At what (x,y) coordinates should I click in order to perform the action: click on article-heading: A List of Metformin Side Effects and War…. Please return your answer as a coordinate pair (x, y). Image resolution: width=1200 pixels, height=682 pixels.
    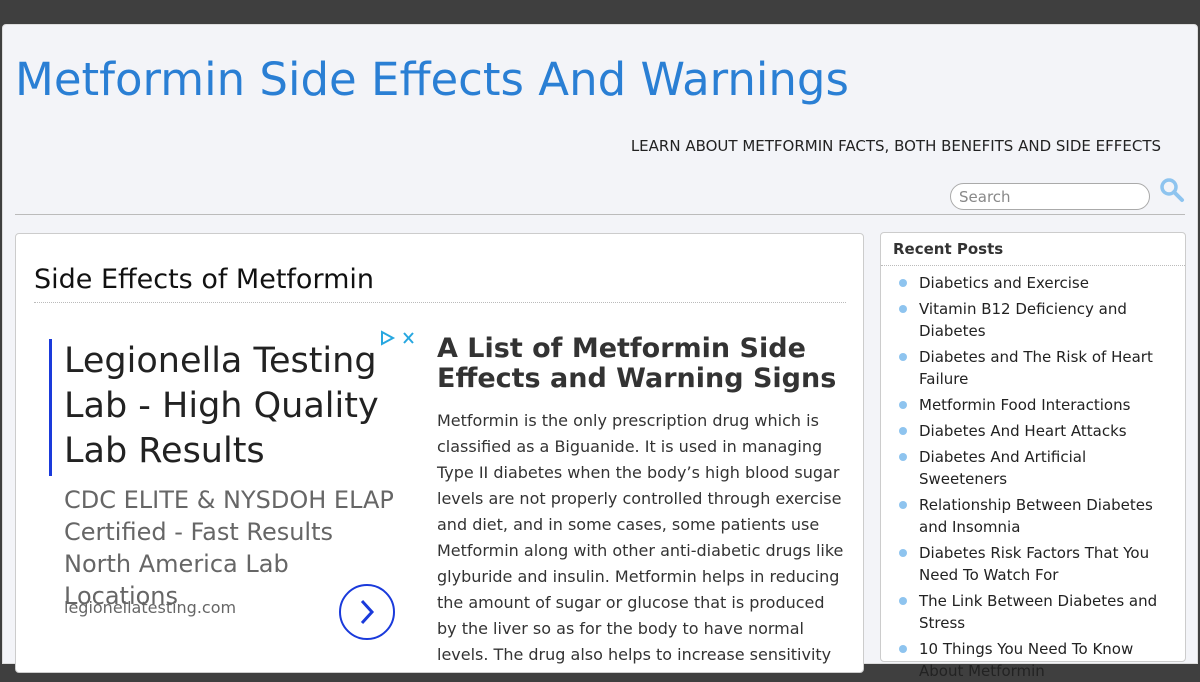
    Looking at the image, I should click on (637, 363).